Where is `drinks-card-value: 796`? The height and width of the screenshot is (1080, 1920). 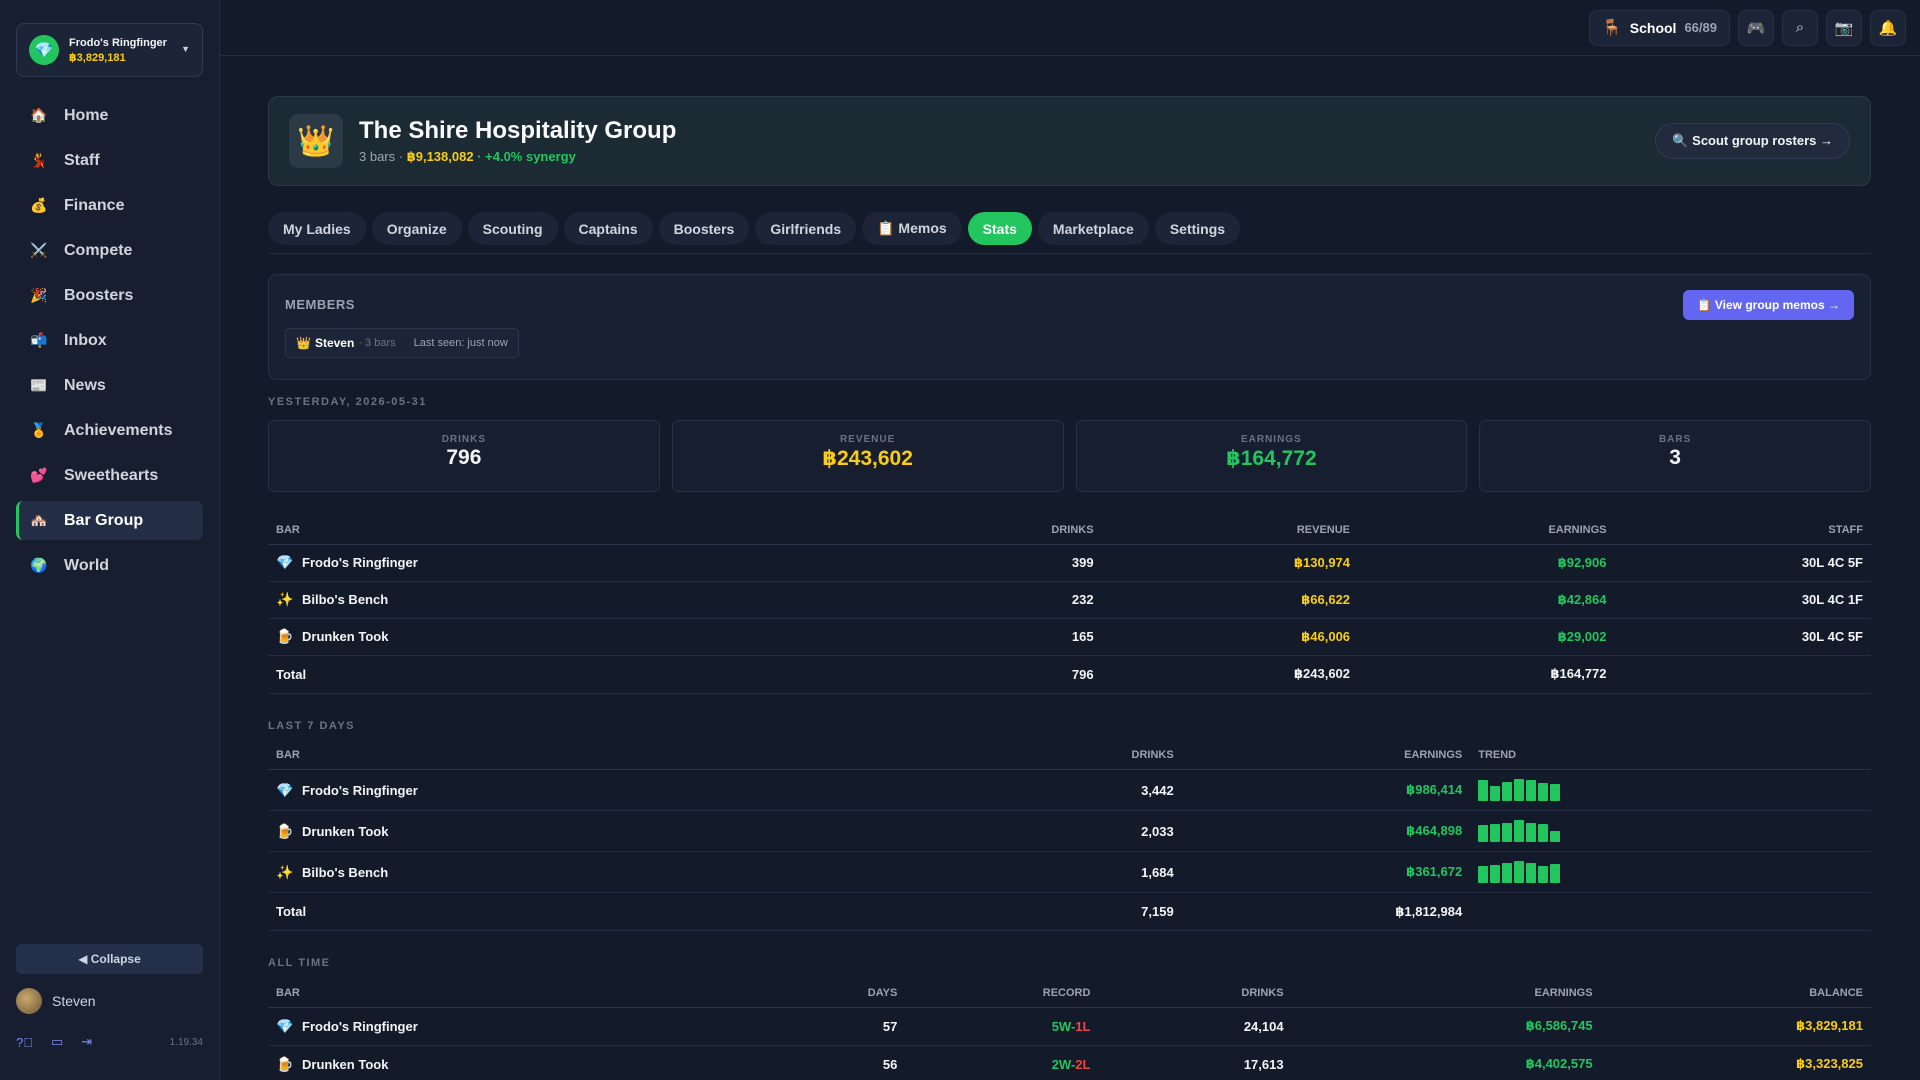
drinks-card-value: 796 is located at coordinates (464, 457).